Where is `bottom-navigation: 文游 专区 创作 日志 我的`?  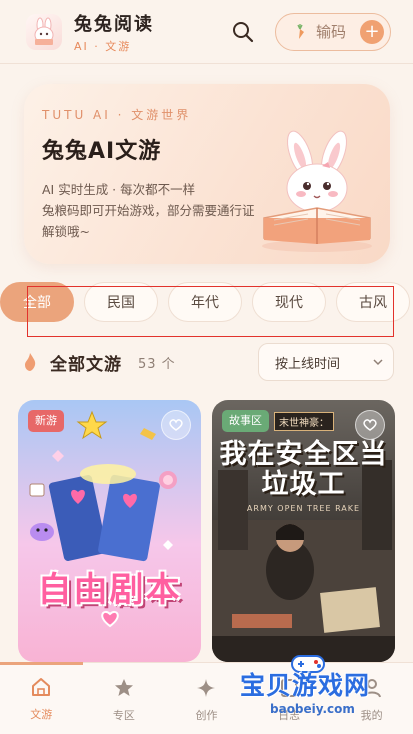
bottom-navigation: 文游 专区 创作 日志 我的 is located at coordinates (206, 698).